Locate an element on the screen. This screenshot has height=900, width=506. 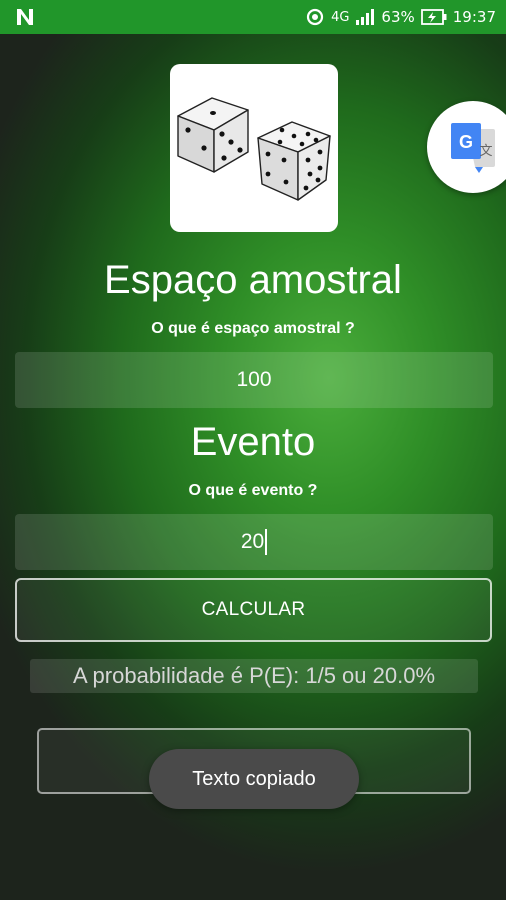
sync-icon is located at coordinates (315, 17).